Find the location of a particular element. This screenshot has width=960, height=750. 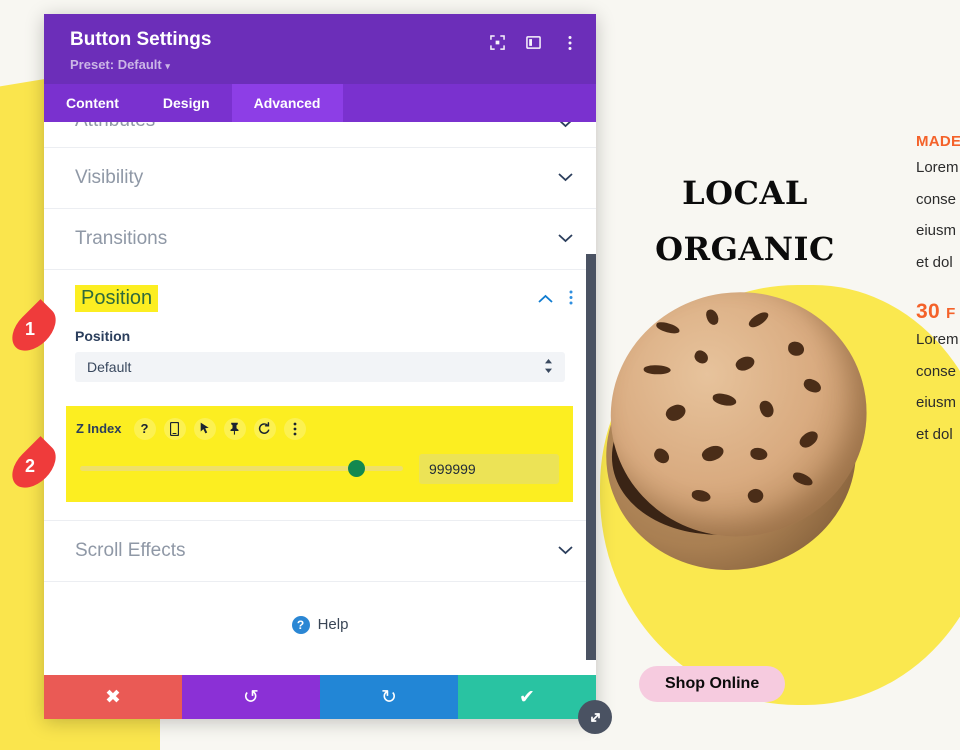

accordion-label: Visibility is located at coordinates (109, 177).